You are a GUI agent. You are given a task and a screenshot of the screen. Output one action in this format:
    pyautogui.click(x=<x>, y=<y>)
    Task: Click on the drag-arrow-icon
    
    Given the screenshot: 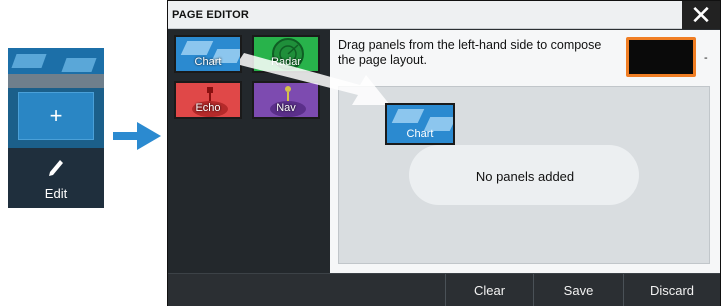 What is the action you would take?
    pyautogui.click(x=315, y=79)
    